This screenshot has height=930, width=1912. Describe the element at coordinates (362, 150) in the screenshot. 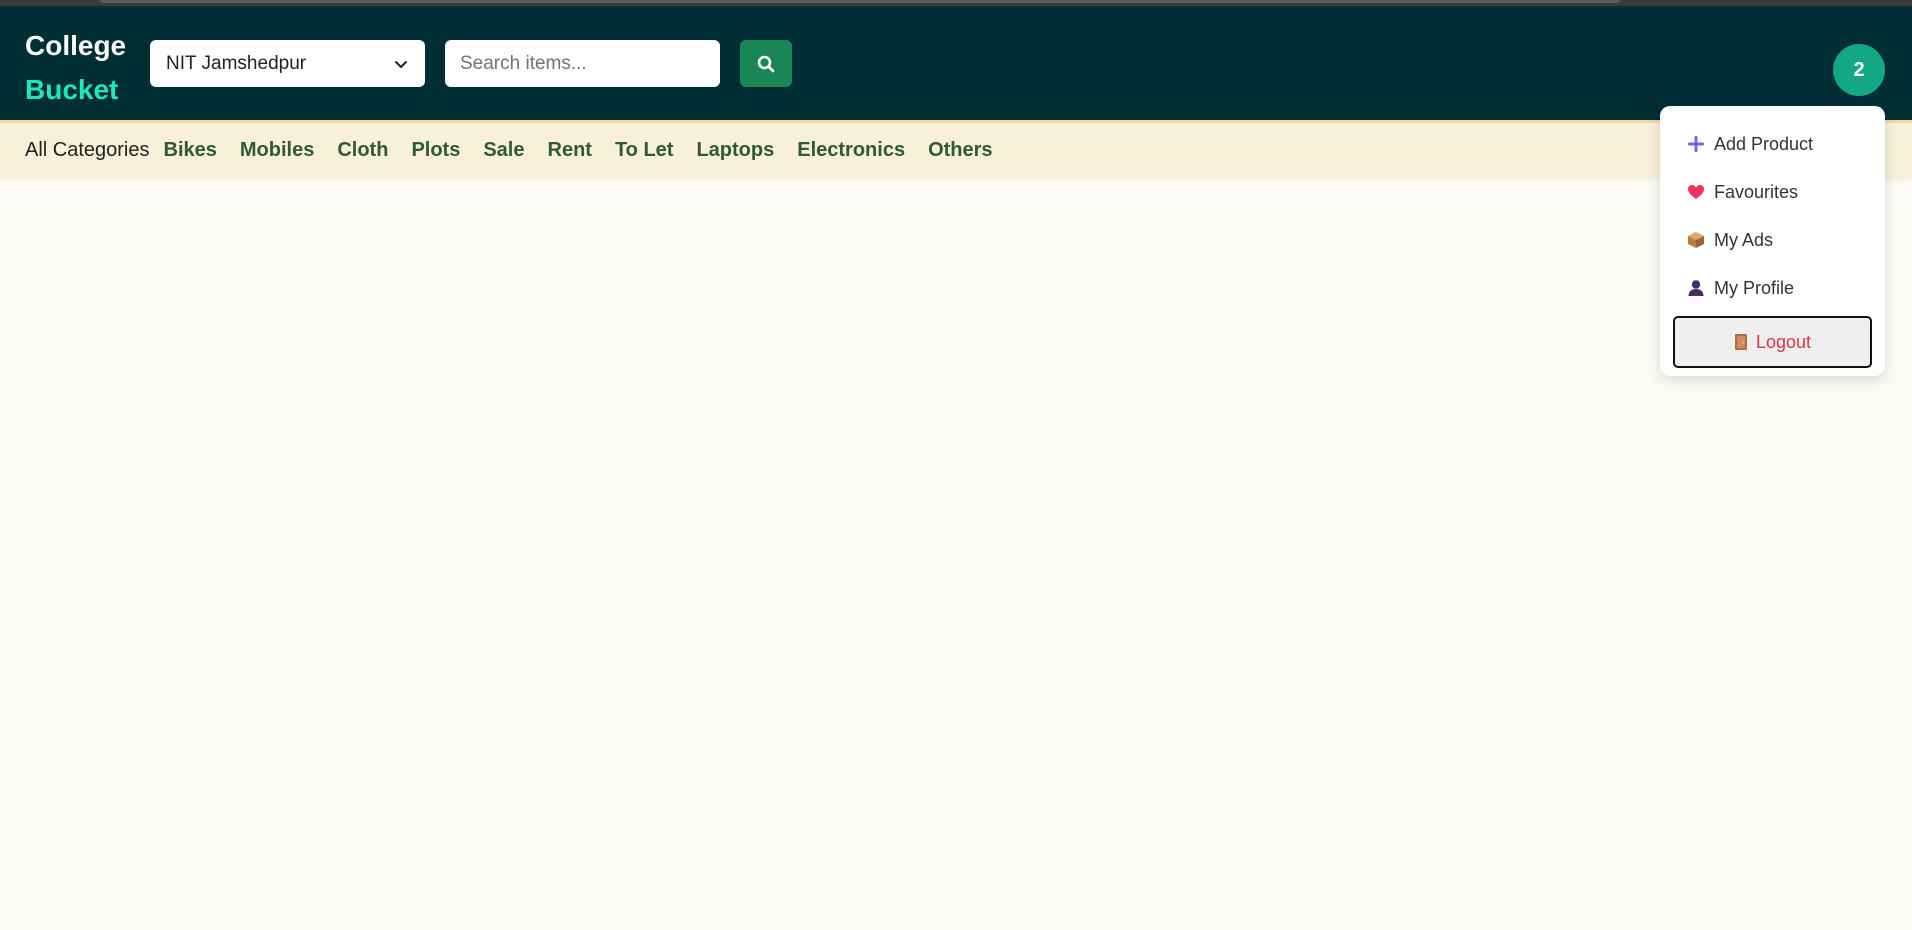

I see `category-link-cloth: Cloth` at that location.